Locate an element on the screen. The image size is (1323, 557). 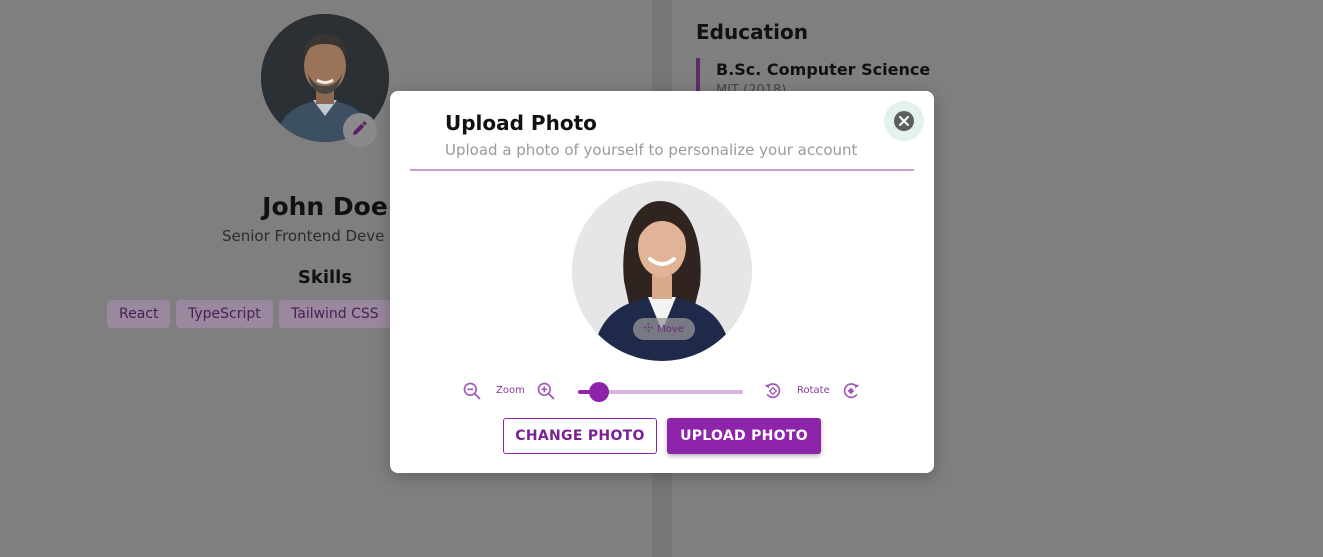
move-icon is located at coordinates (649, 329).